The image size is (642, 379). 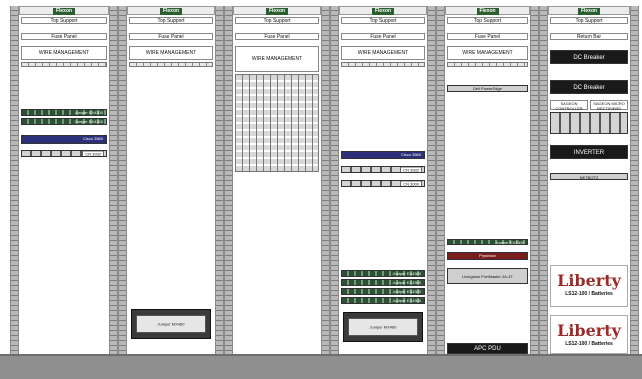 What do you see at coordinates (609, 105) in the screenshot?
I see `sageon-rectifiers-label: SAGEON MICRO RECTIFIERS` at bounding box center [609, 105].